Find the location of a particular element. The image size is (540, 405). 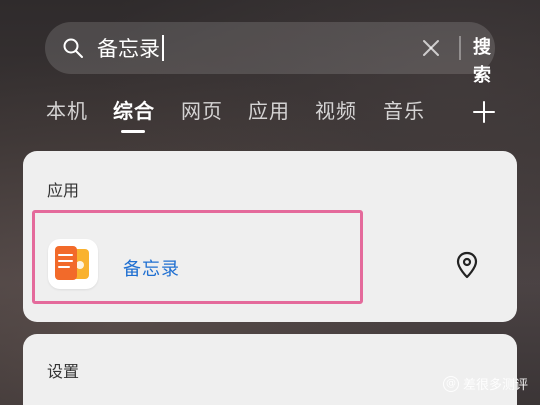

active-tab-indicator is located at coordinates (133, 131).